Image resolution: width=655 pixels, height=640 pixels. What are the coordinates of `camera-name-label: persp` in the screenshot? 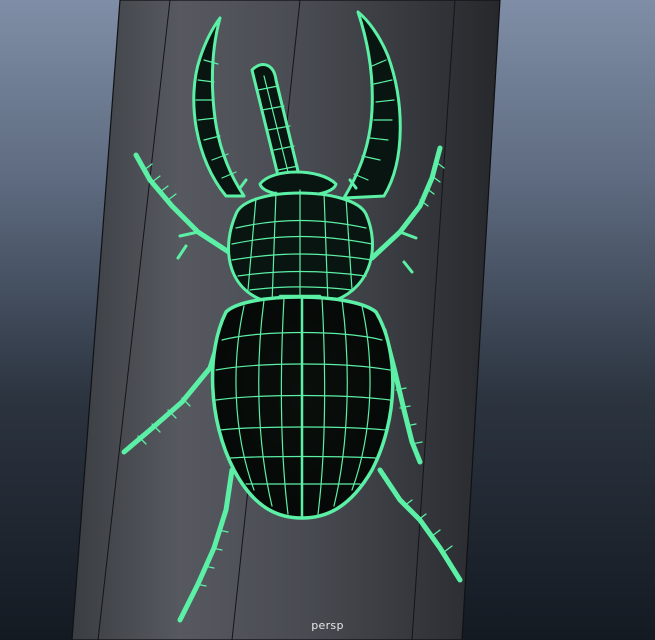 It's located at (327, 625).